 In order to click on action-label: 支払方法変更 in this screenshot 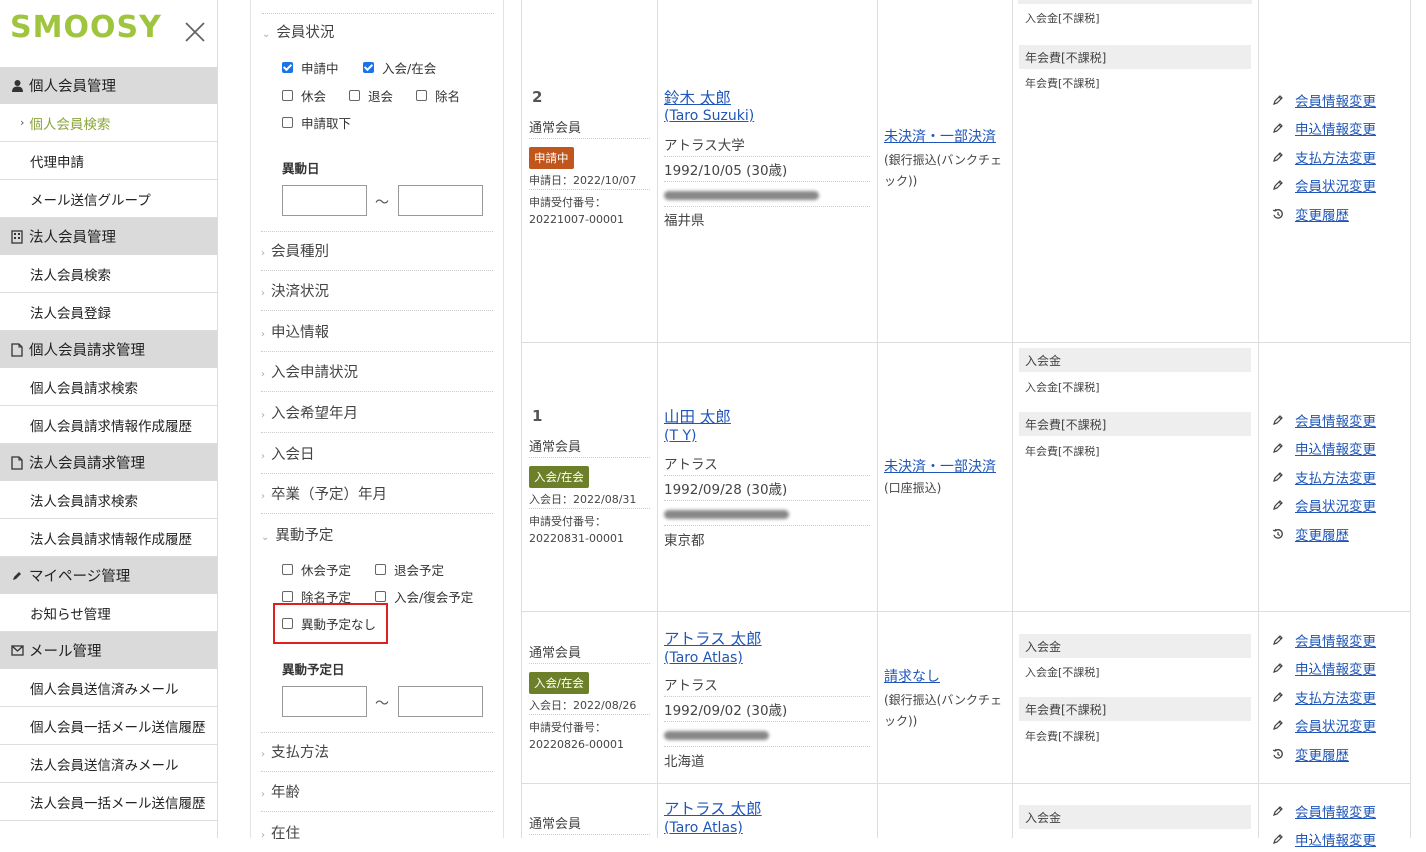, I will do `click(1335, 158)`.